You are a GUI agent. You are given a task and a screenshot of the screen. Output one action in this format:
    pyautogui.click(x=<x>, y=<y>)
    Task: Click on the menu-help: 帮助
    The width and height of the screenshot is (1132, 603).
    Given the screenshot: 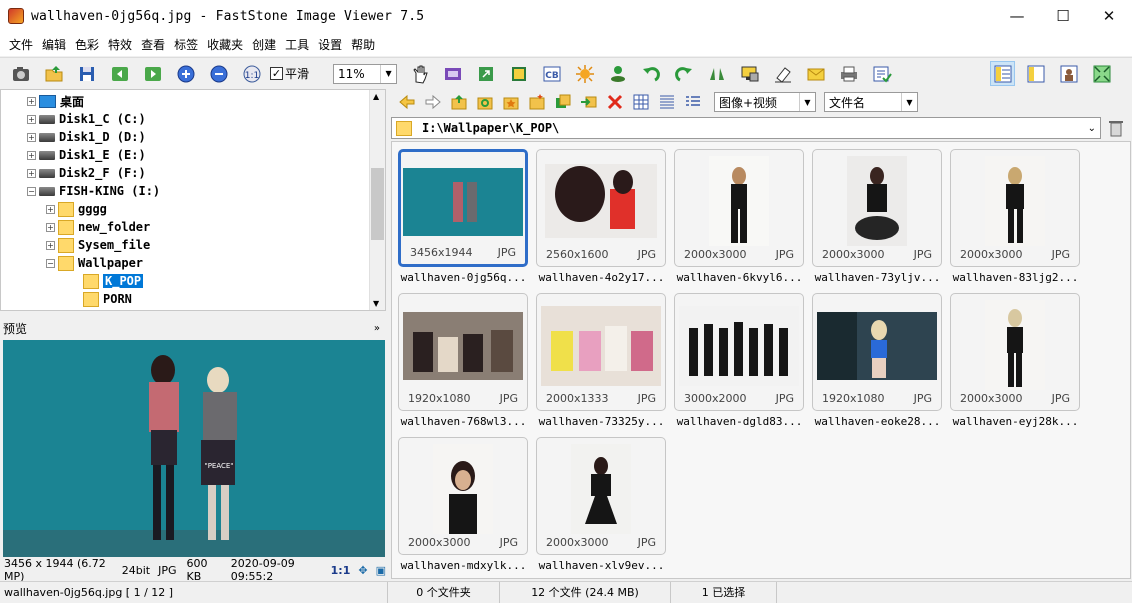 What is the action you would take?
    pyautogui.click(x=364, y=44)
    